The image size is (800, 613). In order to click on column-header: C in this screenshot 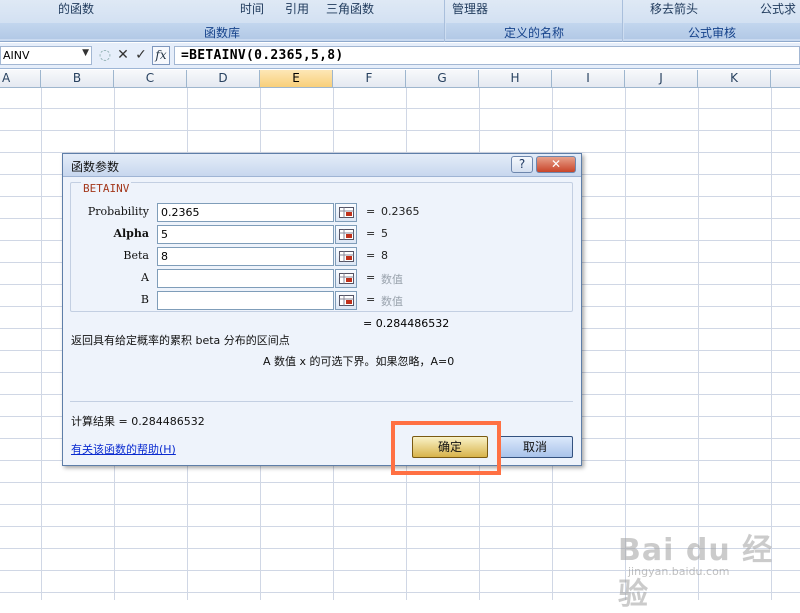, I will do `click(150, 79)`.